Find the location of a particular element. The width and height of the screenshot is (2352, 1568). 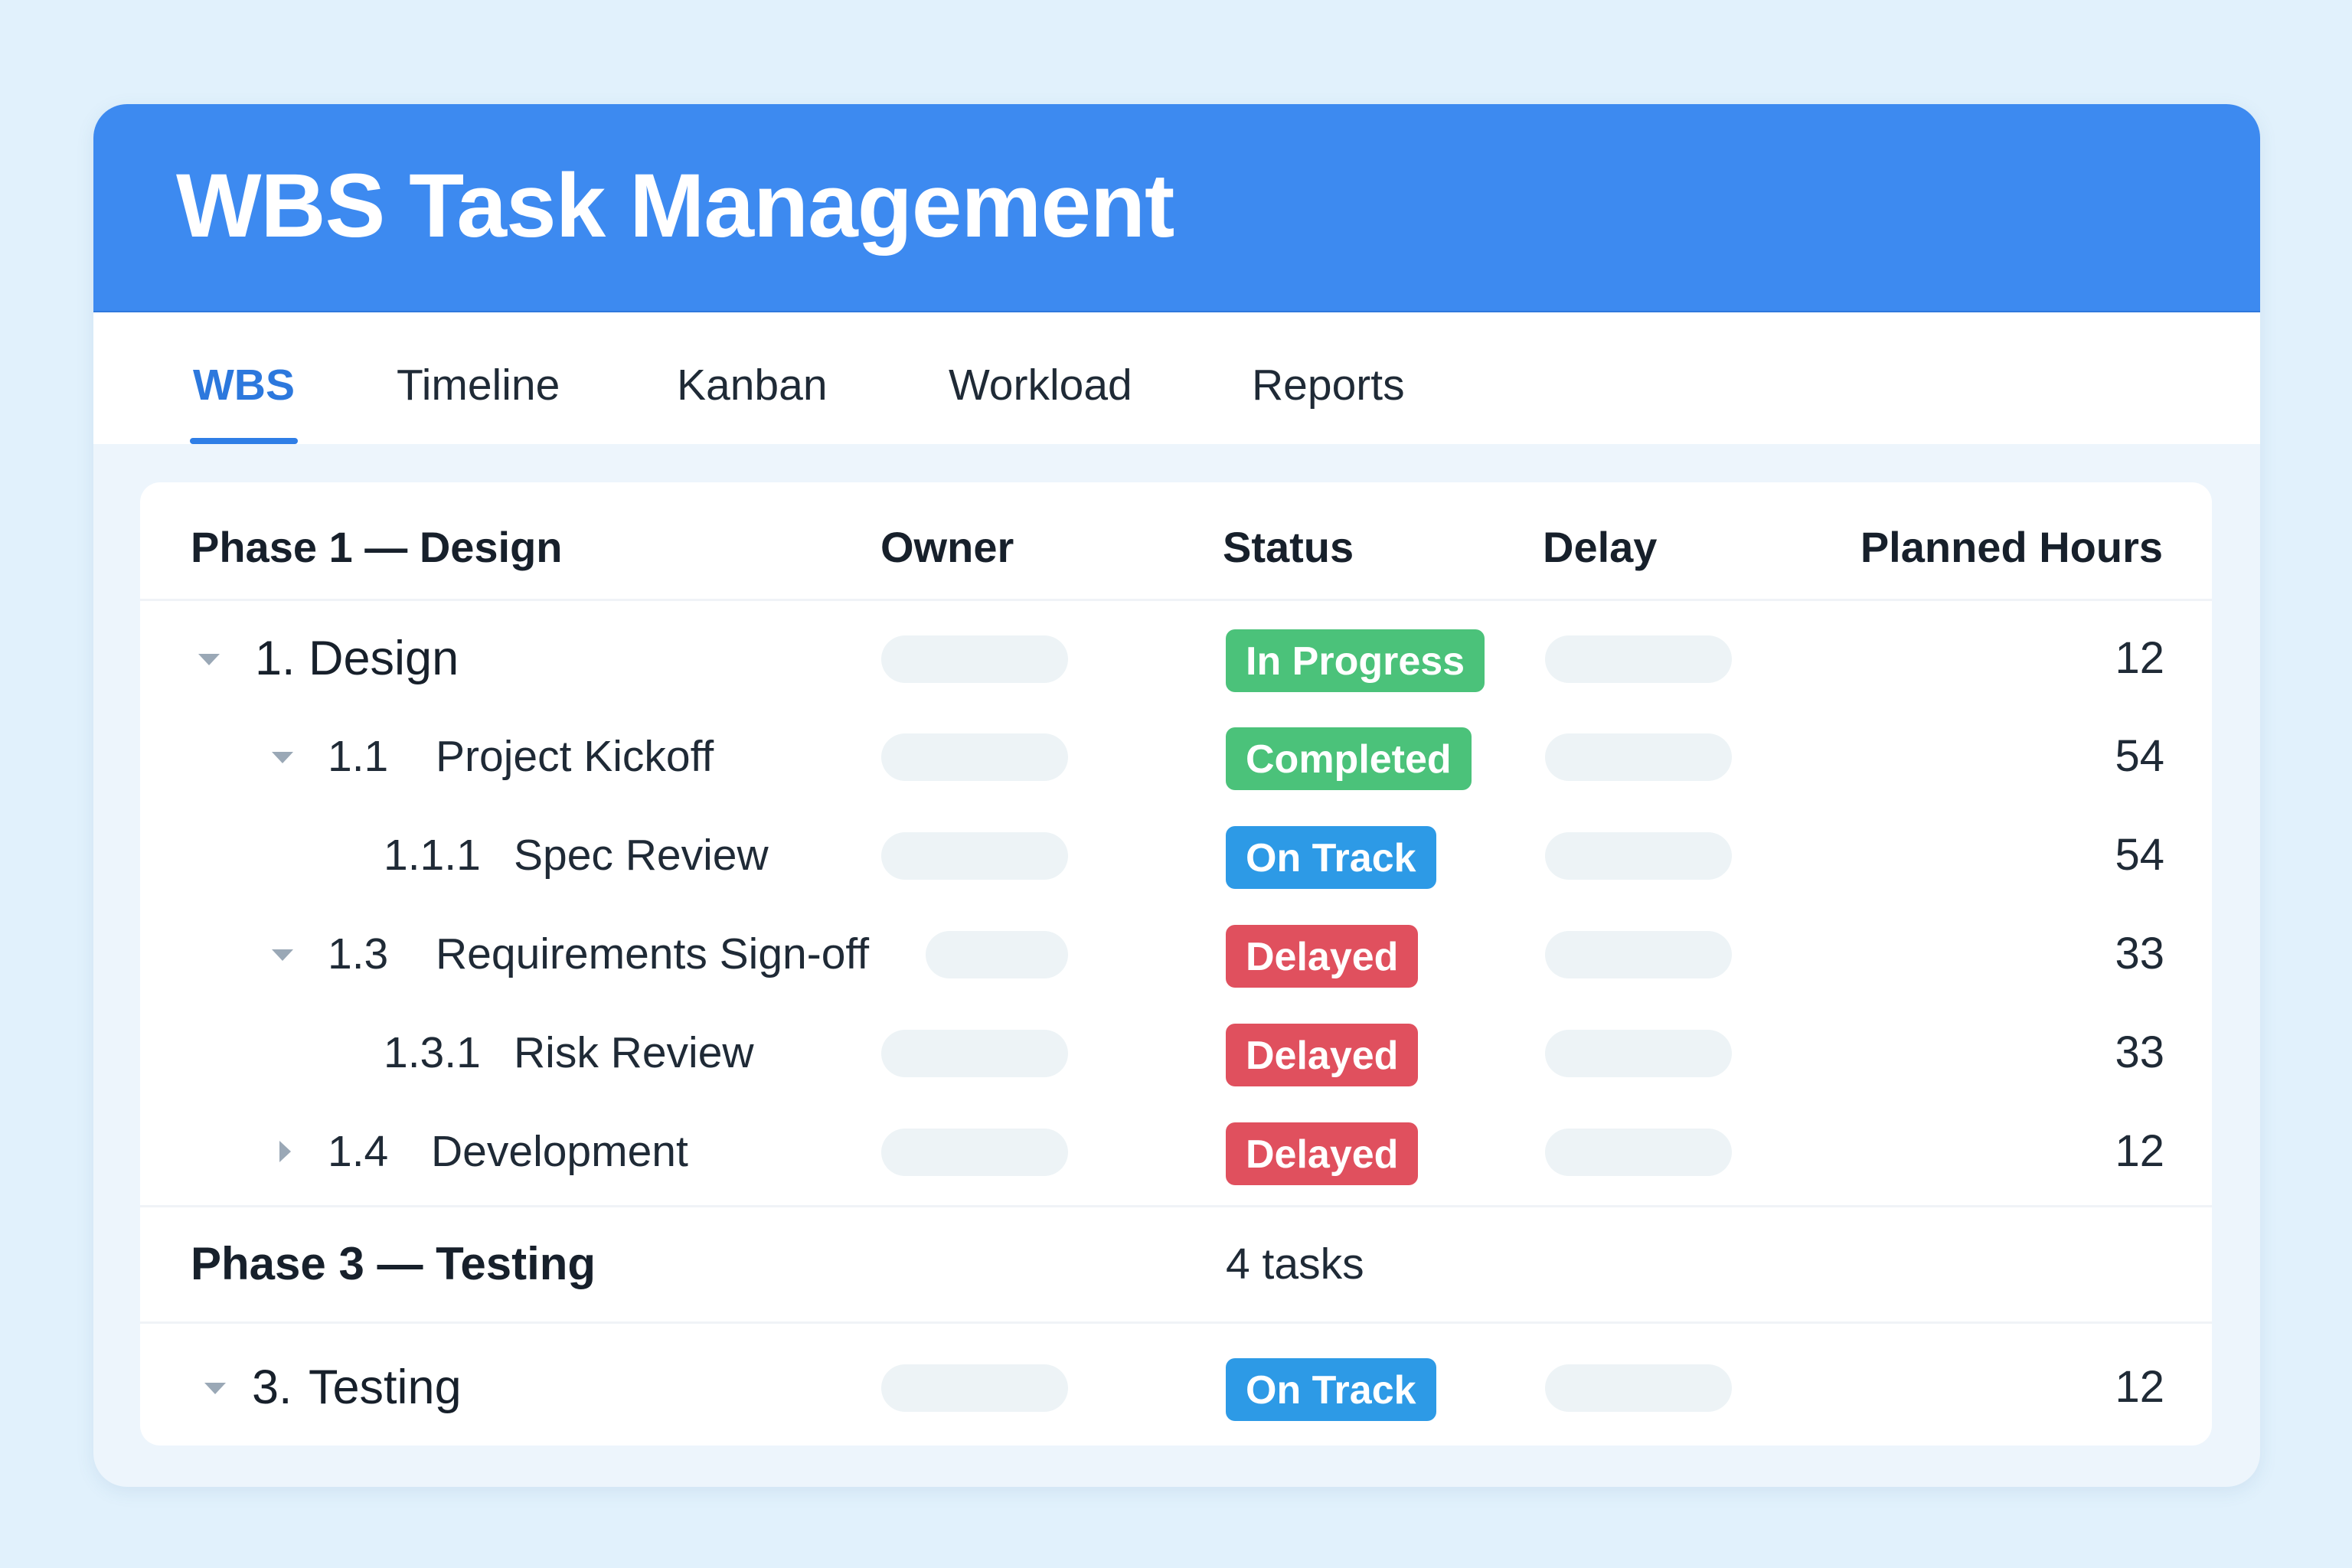

task-number: 3. is located at coordinates (272, 1387).